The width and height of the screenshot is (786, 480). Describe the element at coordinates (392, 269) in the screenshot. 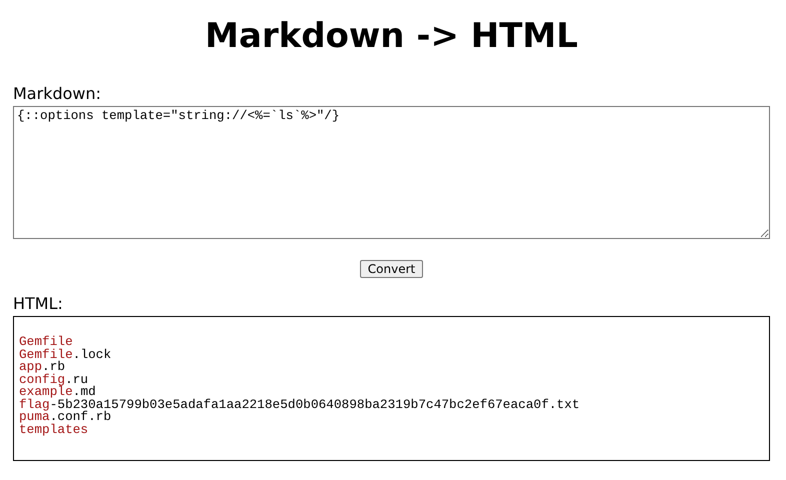

I see `convert-button: Convert` at that location.